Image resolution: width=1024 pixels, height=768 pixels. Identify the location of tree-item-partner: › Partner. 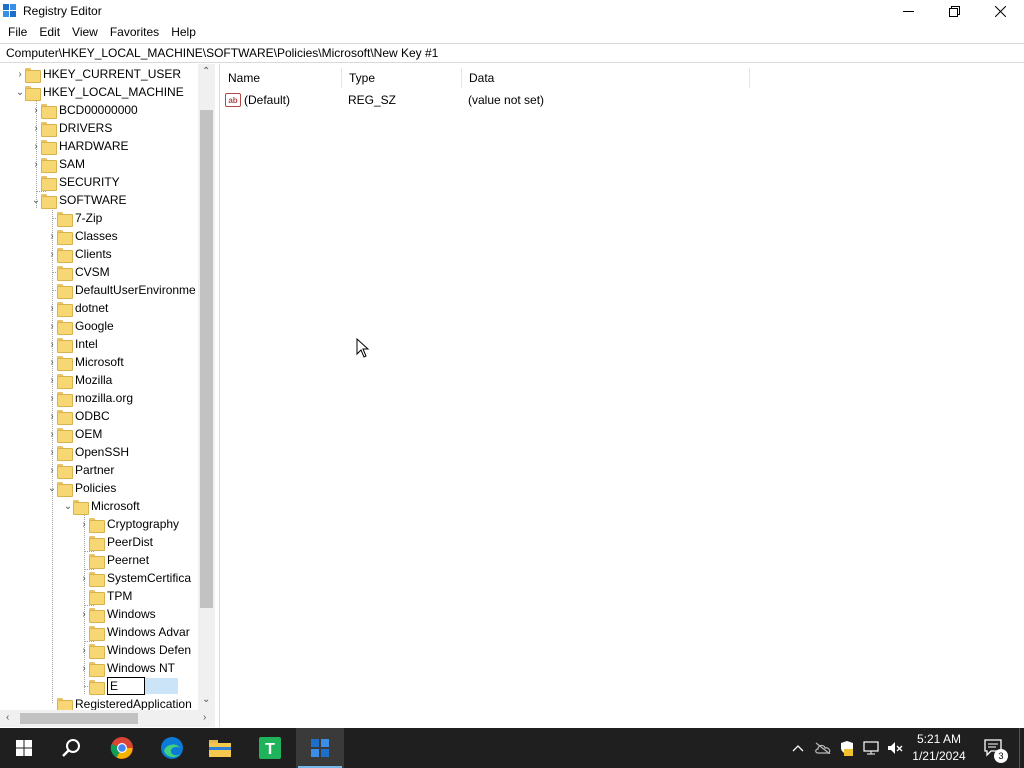
(80, 470).